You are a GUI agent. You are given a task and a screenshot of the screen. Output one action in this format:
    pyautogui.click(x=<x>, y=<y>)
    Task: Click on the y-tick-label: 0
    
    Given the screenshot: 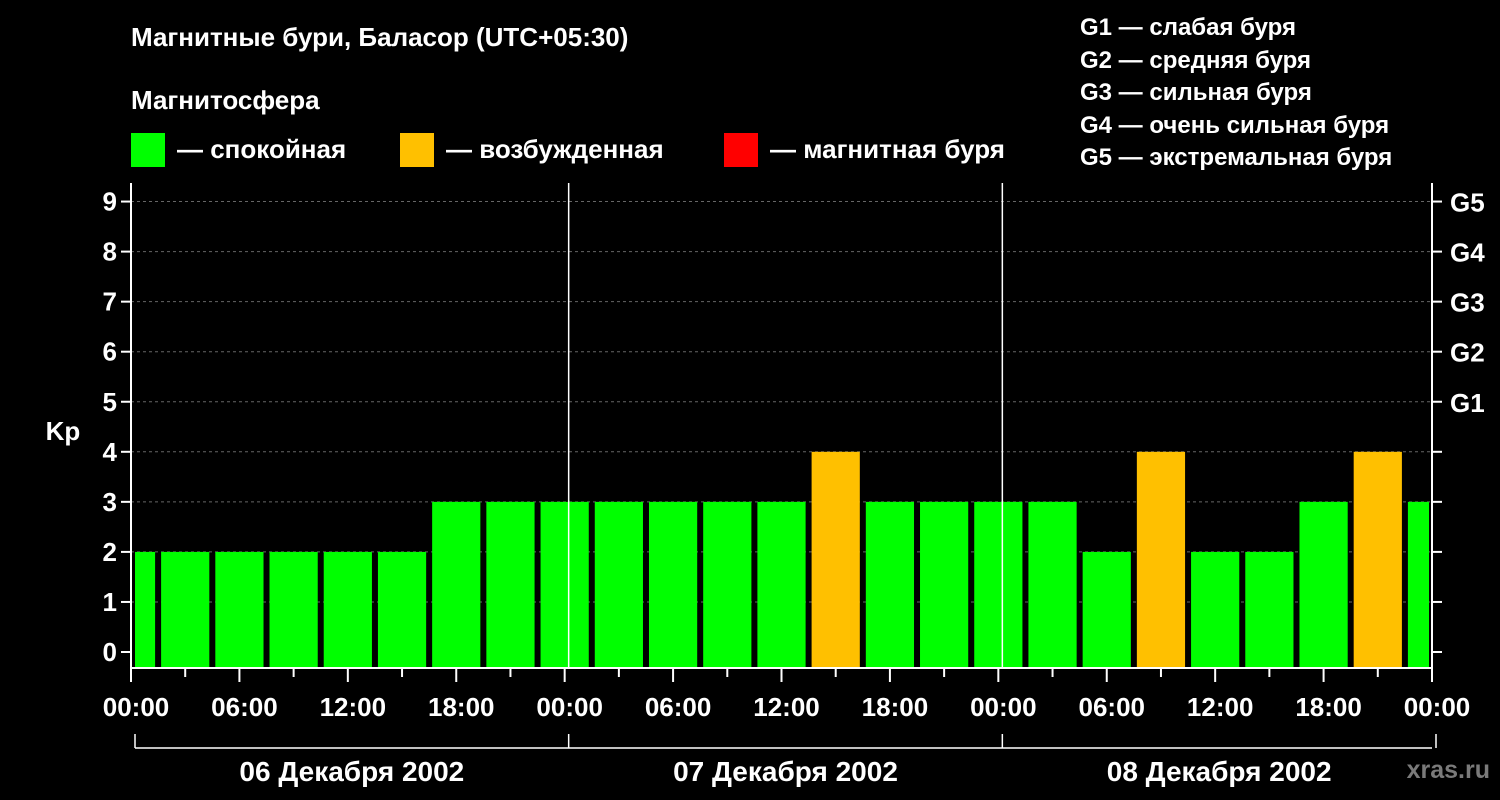 What is the action you would take?
    pyautogui.click(x=110, y=652)
    